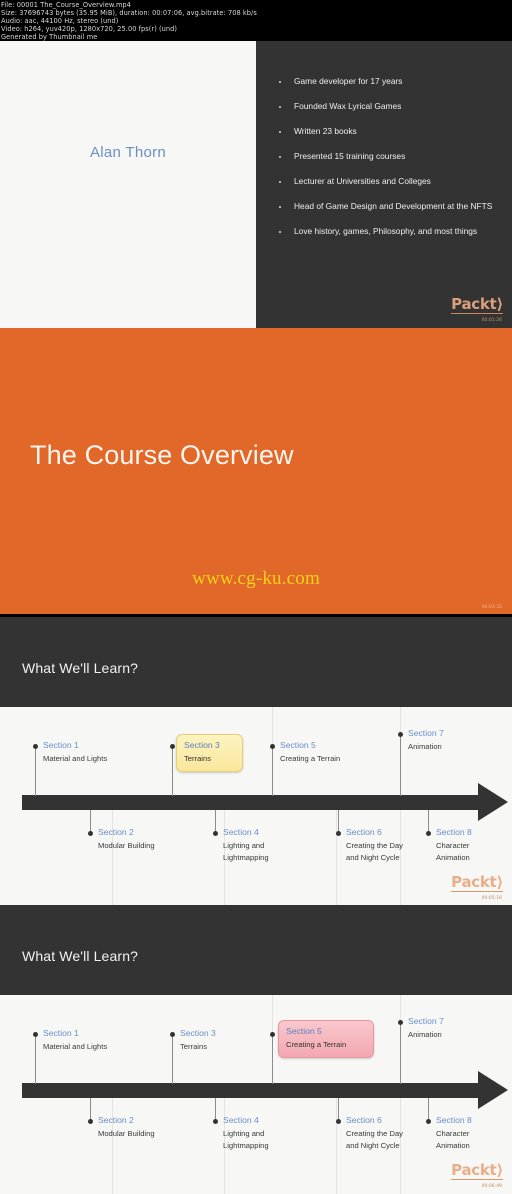 The height and width of the screenshot is (1194, 512). Describe the element at coordinates (128, 152) in the screenshot. I see `presenter-name: Alan Thorn` at that location.